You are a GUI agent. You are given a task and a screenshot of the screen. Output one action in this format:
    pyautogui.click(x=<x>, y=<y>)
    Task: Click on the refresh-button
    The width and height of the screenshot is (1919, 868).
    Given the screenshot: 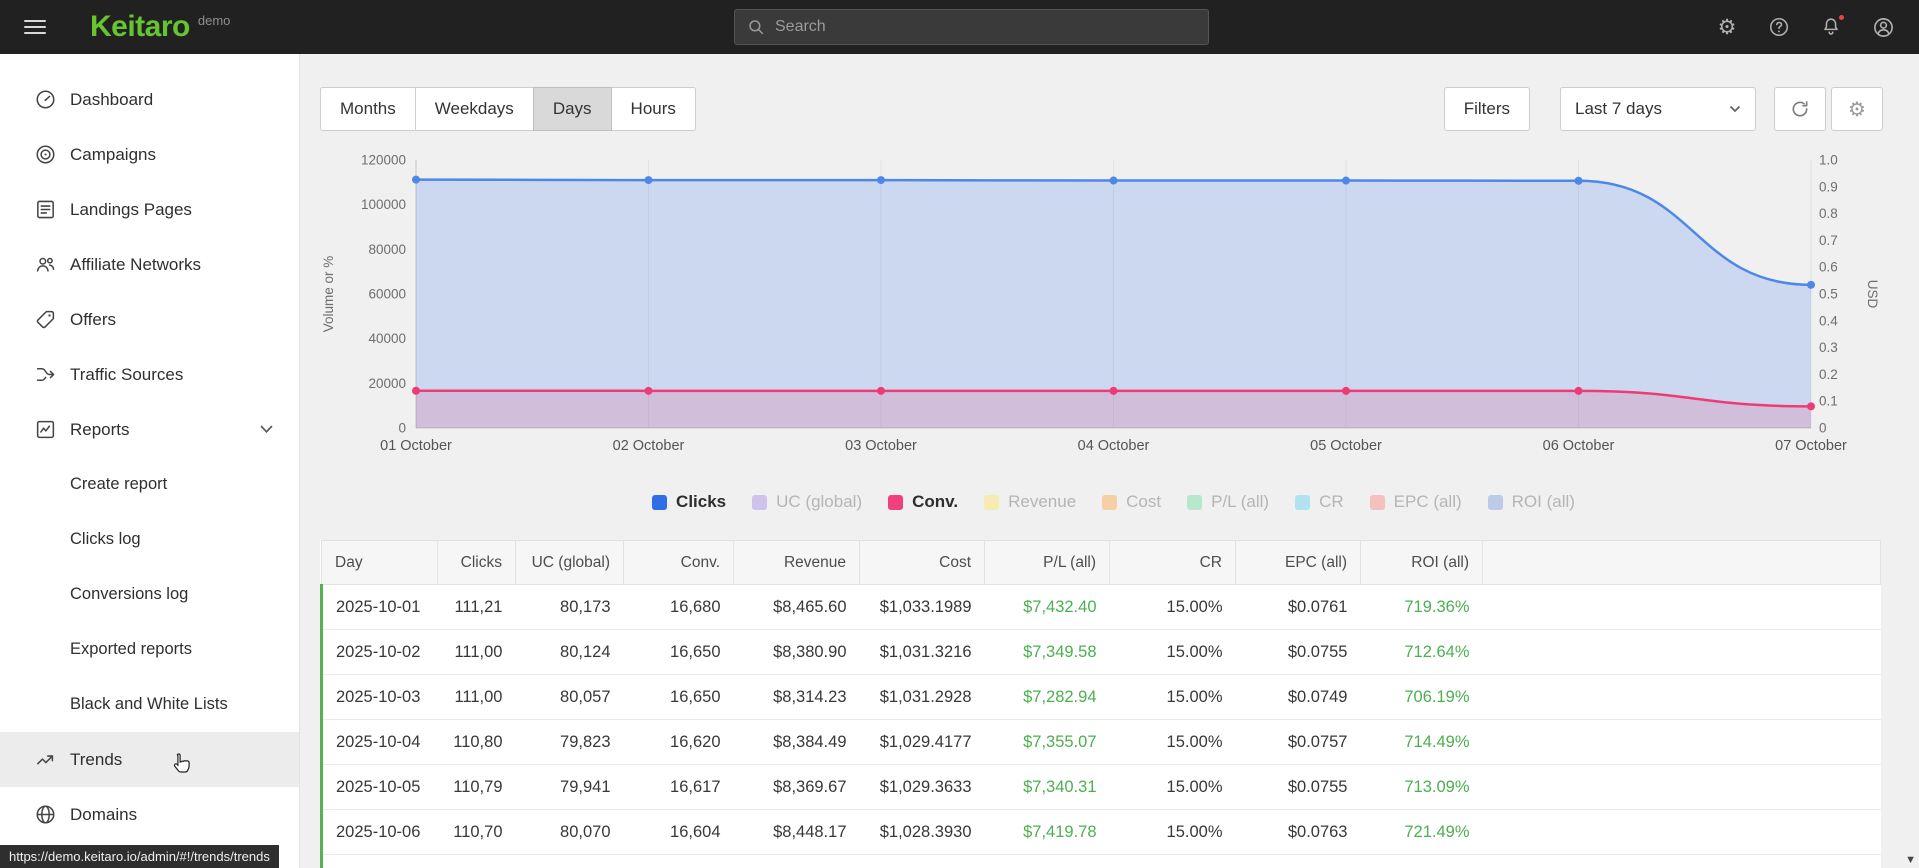 What is the action you would take?
    pyautogui.click(x=1800, y=109)
    